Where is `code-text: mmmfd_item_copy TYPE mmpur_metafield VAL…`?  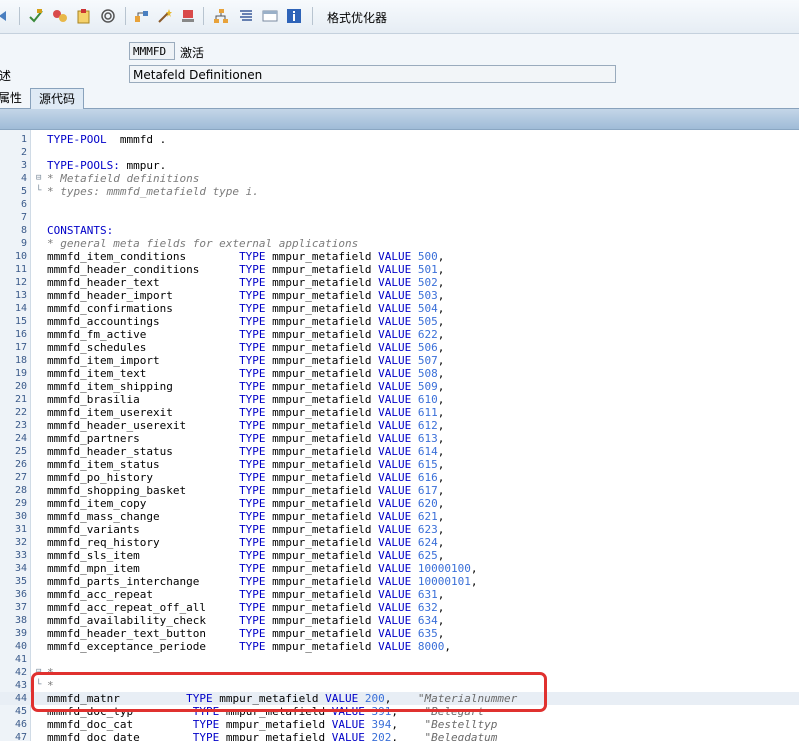 code-text: mmmfd_item_copy TYPE mmpur_metafield VAL… is located at coordinates (245, 503).